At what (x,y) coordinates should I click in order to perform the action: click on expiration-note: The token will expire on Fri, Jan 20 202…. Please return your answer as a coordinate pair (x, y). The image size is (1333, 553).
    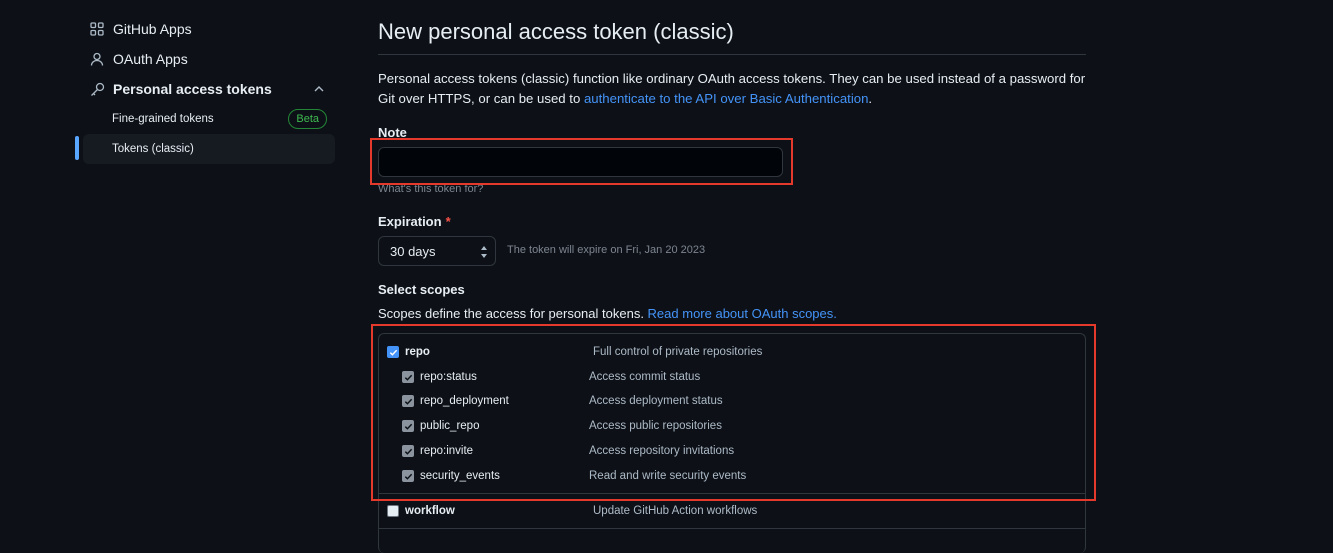
    Looking at the image, I should click on (606, 250).